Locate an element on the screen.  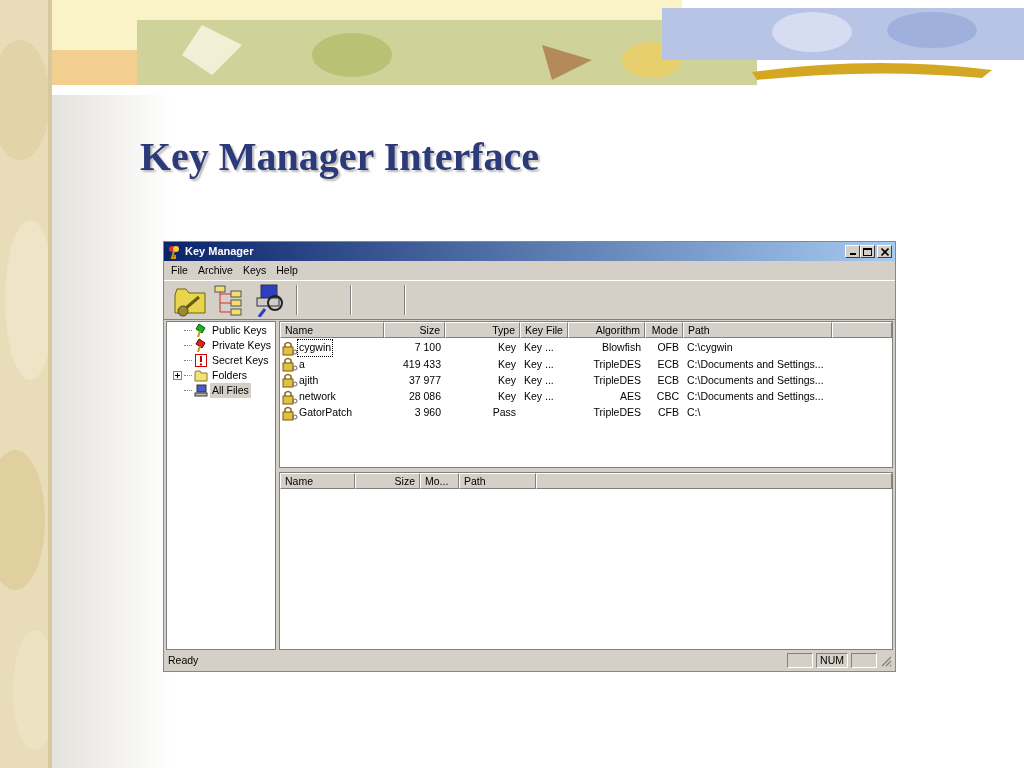
column-header: Key File is located at coordinates (544, 330).